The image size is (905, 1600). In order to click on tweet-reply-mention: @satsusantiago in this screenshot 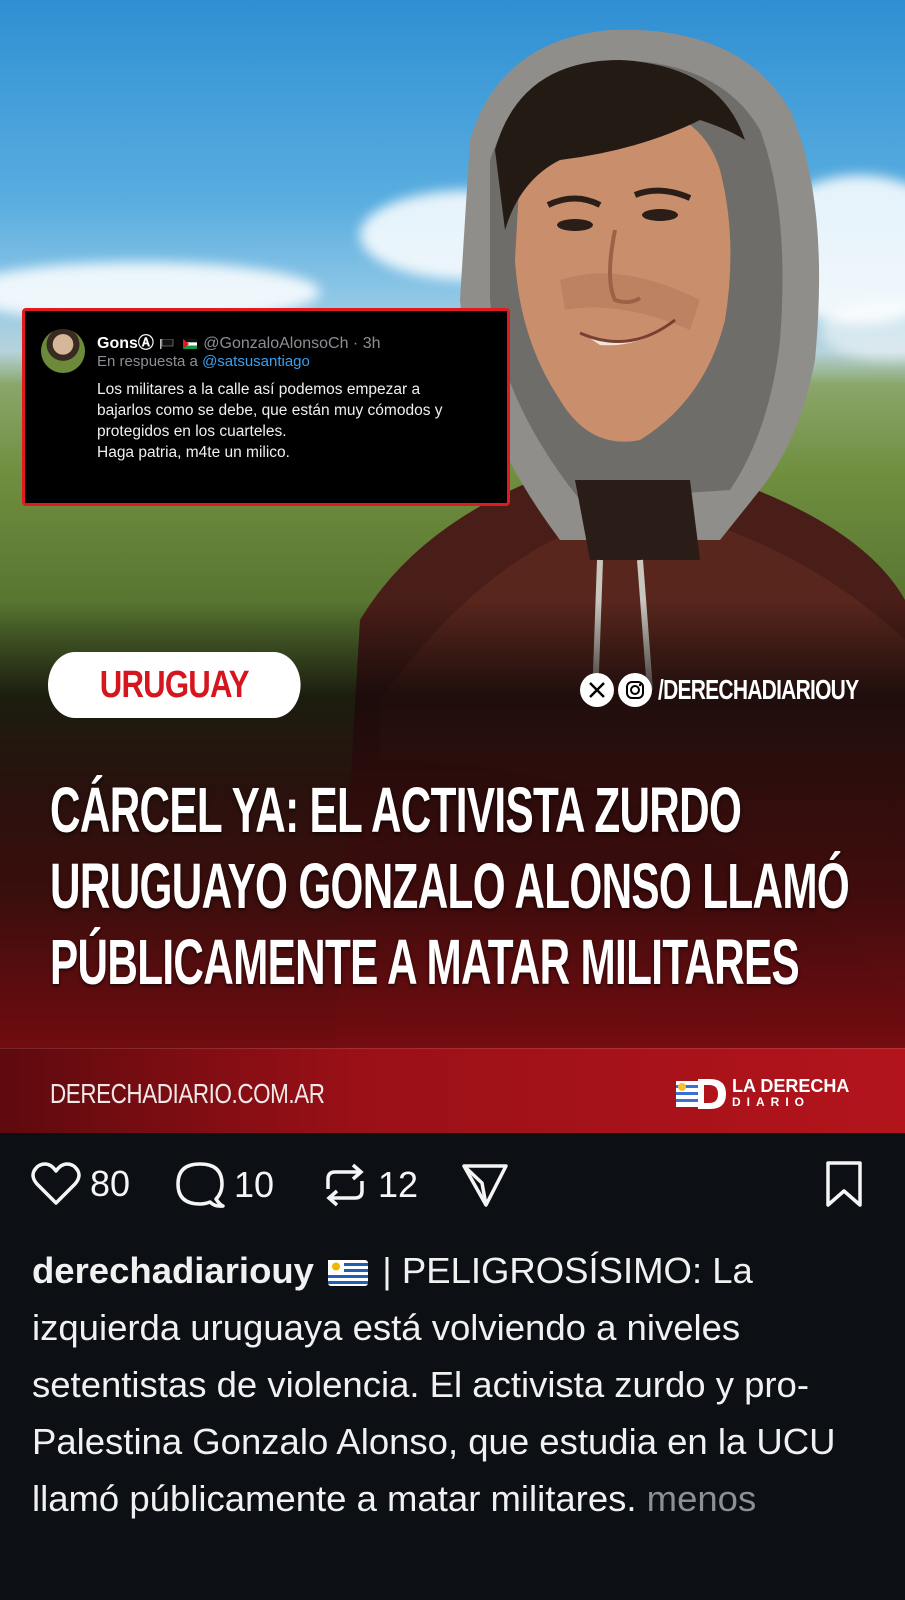, I will do `click(256, 361)`.